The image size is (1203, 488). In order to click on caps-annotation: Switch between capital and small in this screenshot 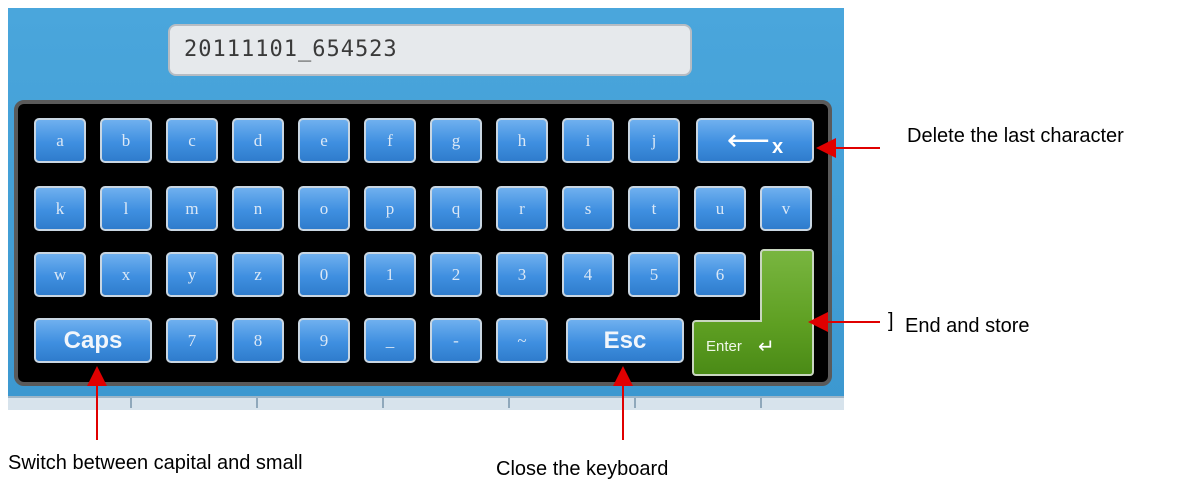, I will do `click(155, 463)`.